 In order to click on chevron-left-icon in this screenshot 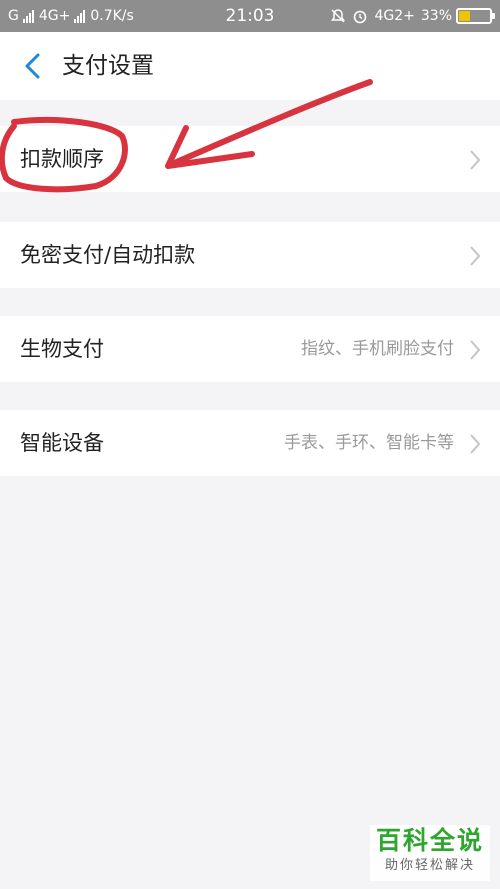, I will do `click(32, 66)`.